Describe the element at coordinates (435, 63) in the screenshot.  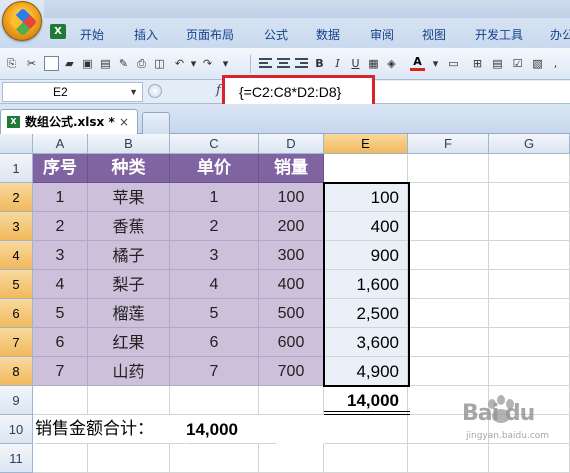
I see `font-color-dropdown-icon: ▾` at that location.